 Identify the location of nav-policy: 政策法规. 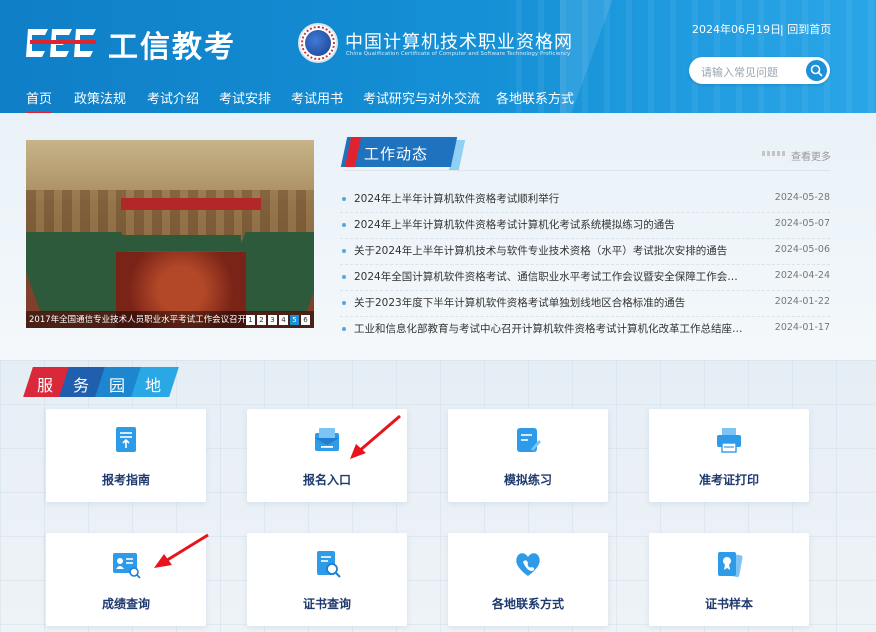
(100, 100).